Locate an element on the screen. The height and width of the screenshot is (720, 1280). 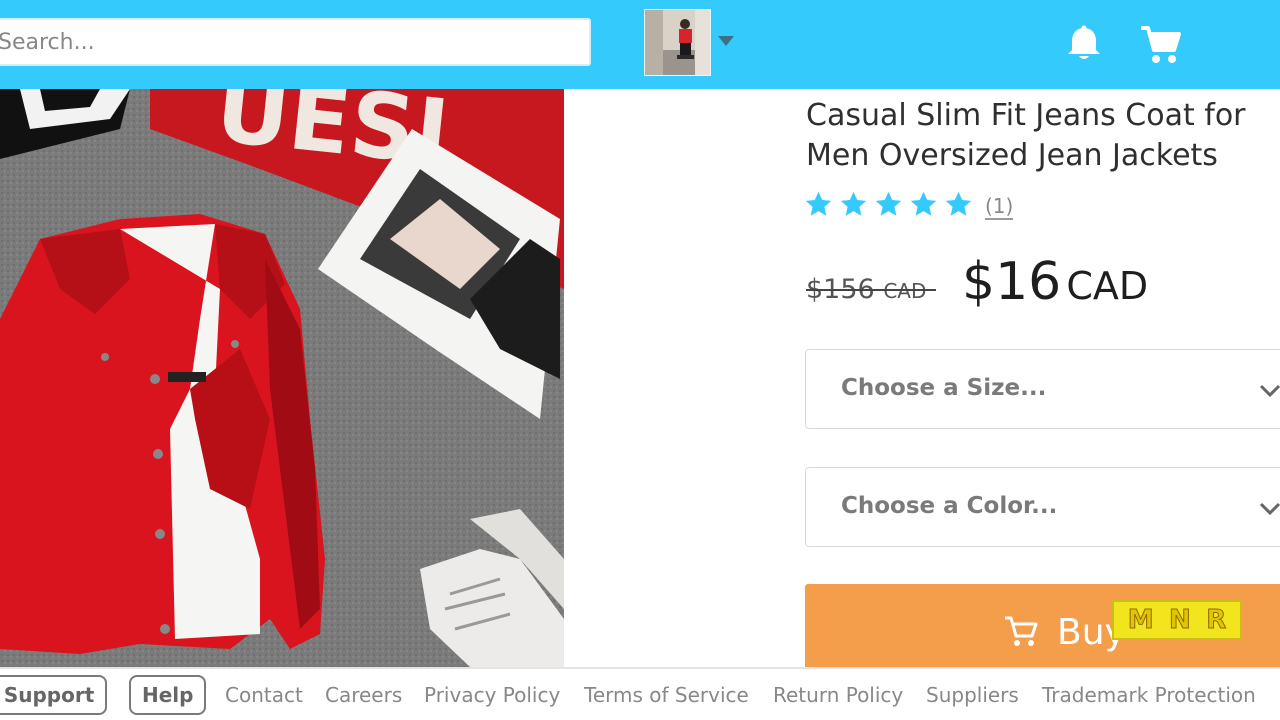
watermark-letter: R is located at coordinates (1216, 620).